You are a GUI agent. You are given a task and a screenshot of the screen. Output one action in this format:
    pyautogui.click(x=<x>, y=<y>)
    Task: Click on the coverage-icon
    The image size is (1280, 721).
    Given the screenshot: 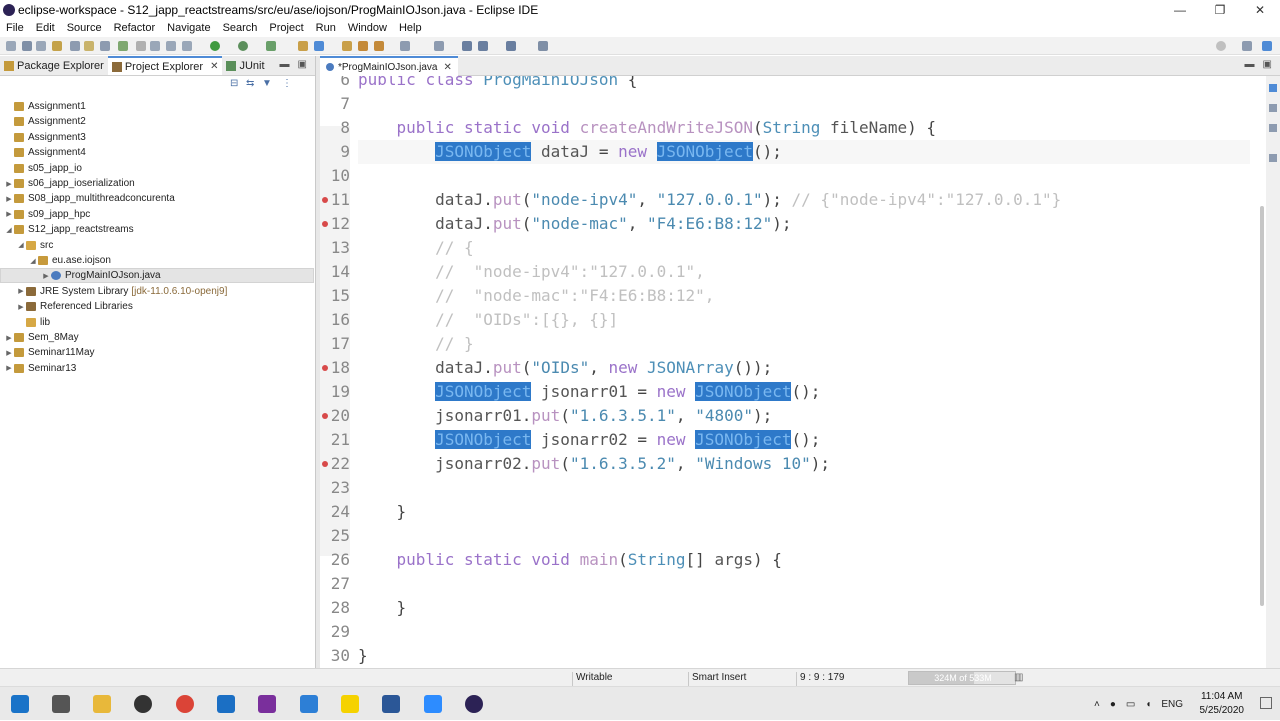 What is the action you would take?
    pyautogui.click(x=271, y=46)
    